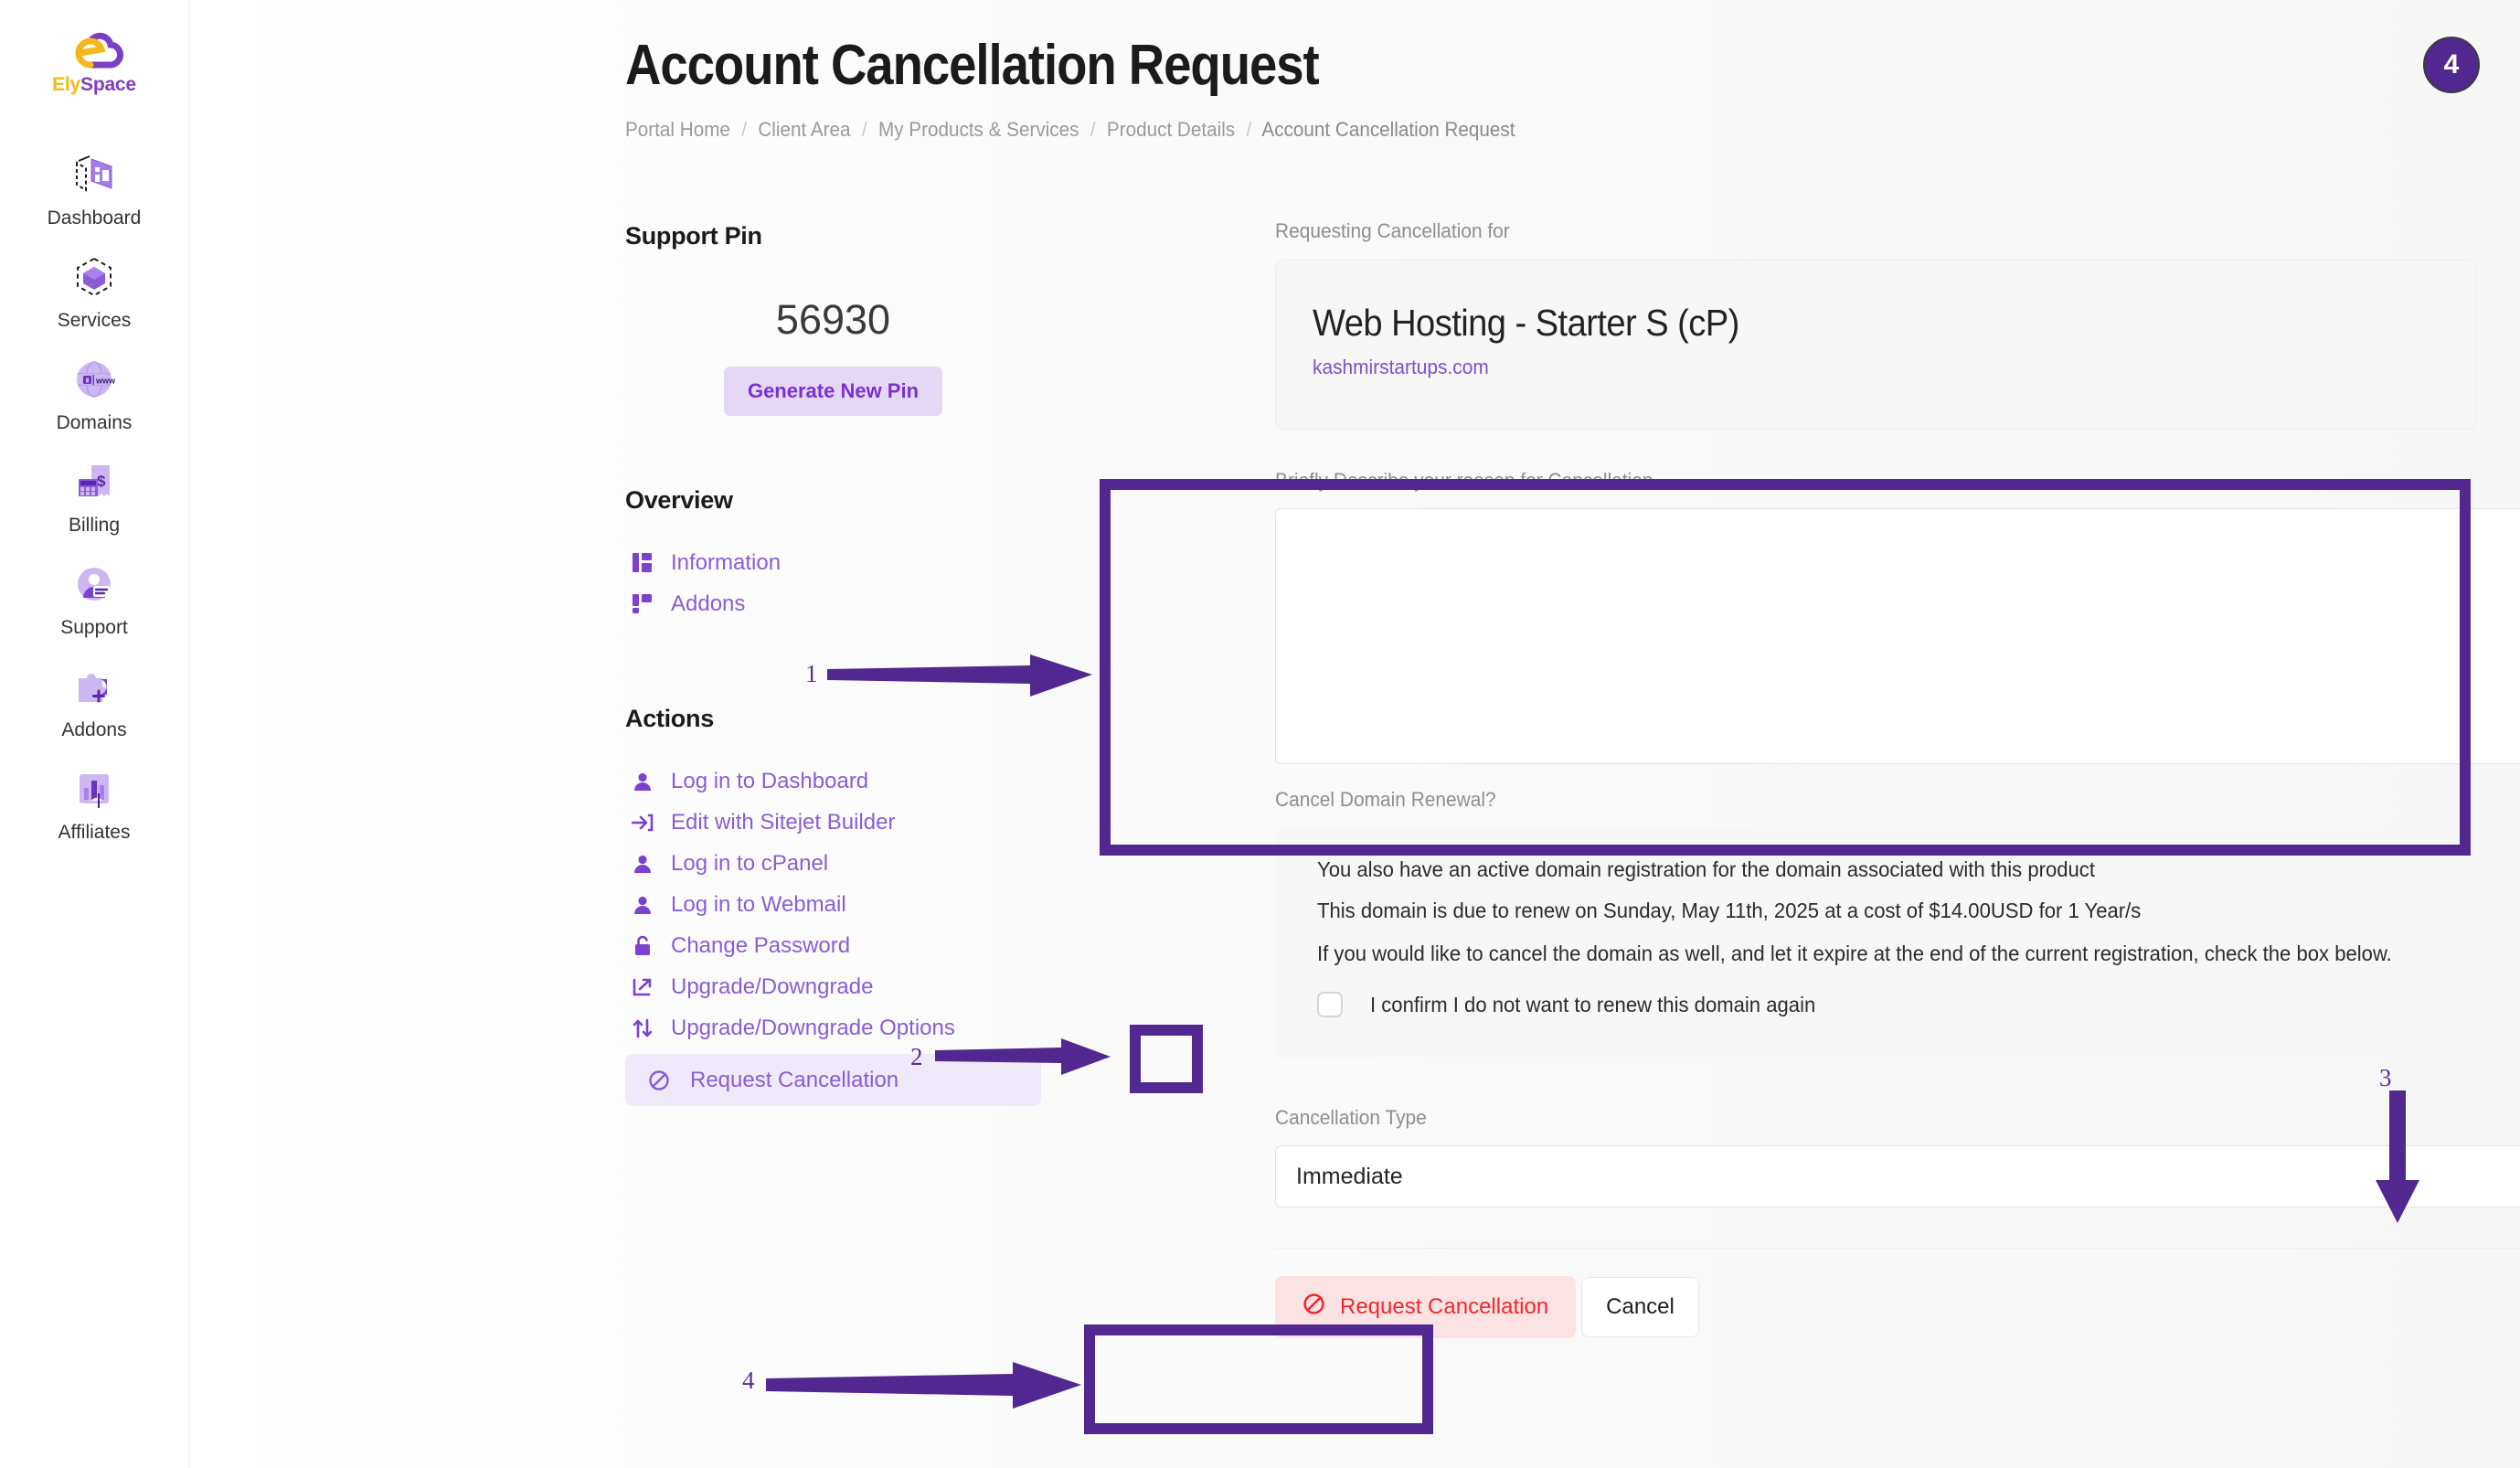 The width and height of the screenshot is (2520, 1468). What do you see at coordinates (1349, 1176) in the screenshot?
I see `cancellation-type-value: Immediate` at bounding box center [1349, 1176].